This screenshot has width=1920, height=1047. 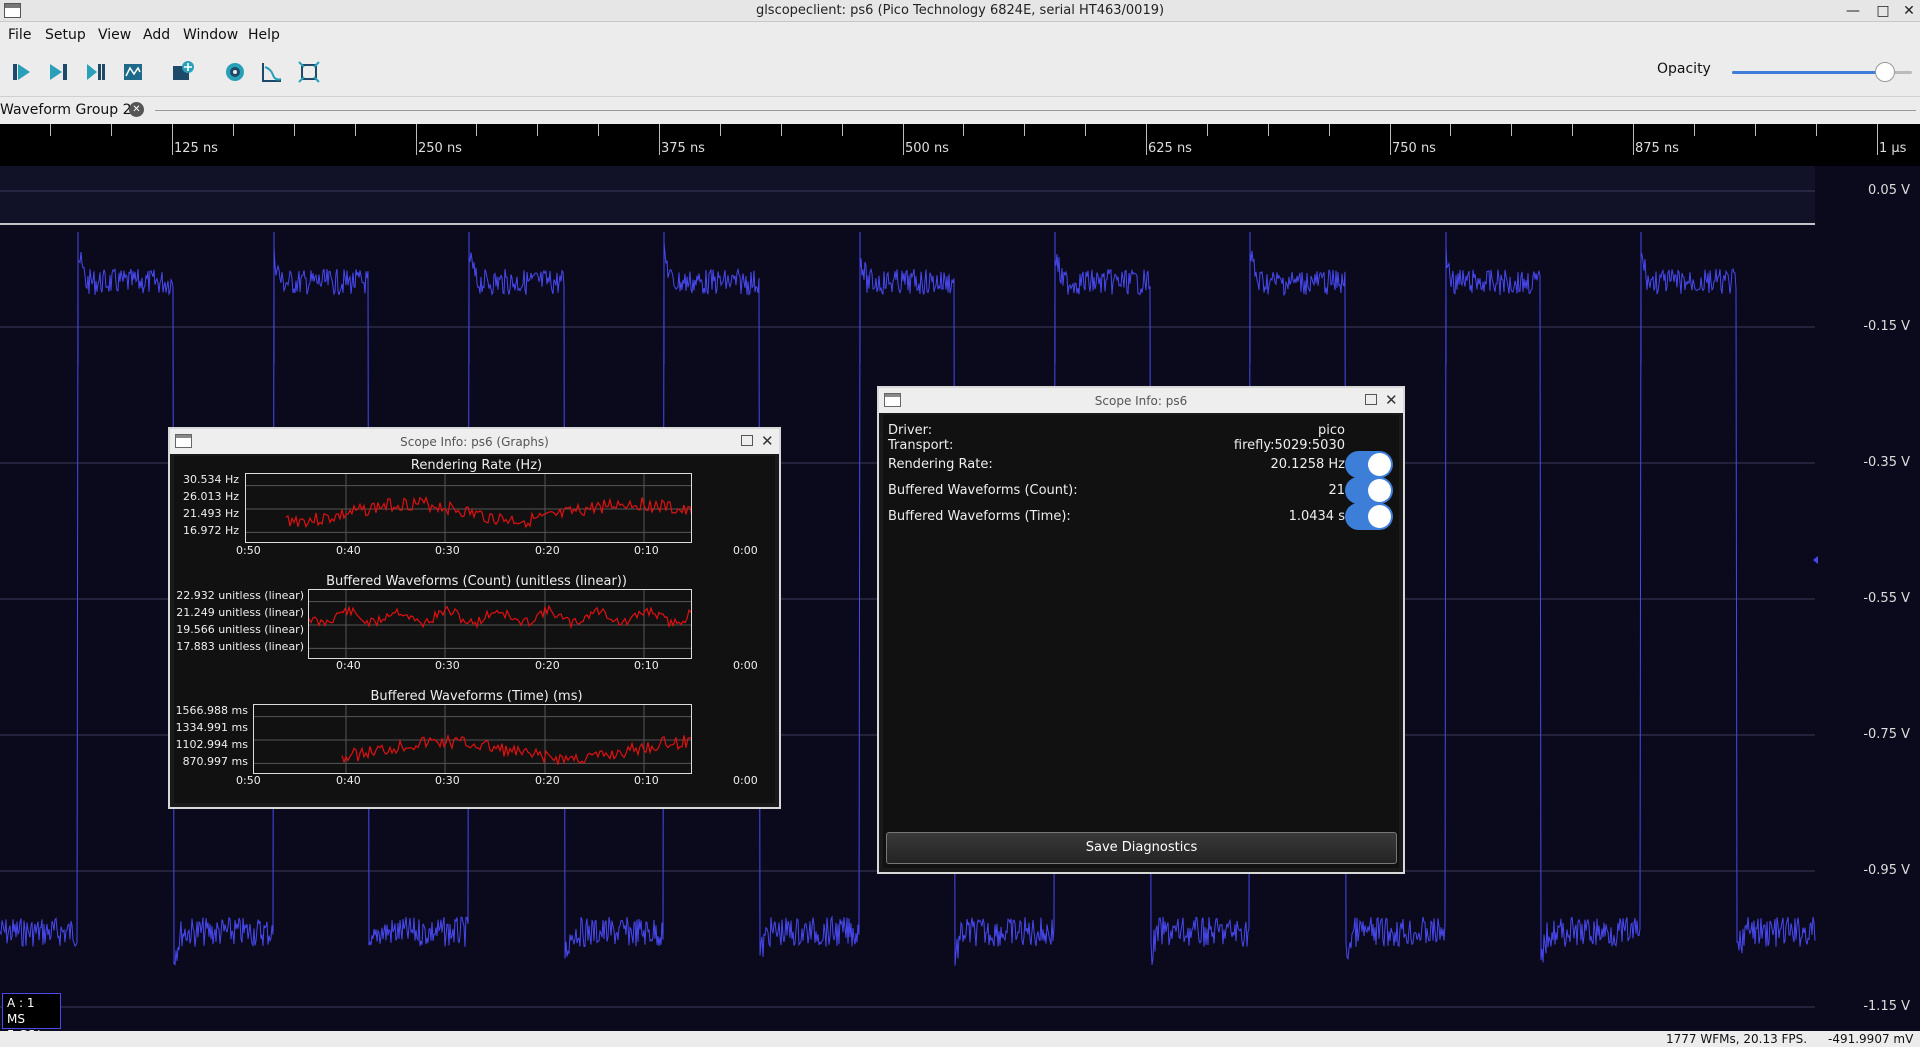 What do you see at coordinates (1893, 148) in the screenshot?
I see `timeline-label: 1 µs` at bounding box center [1893, 148].